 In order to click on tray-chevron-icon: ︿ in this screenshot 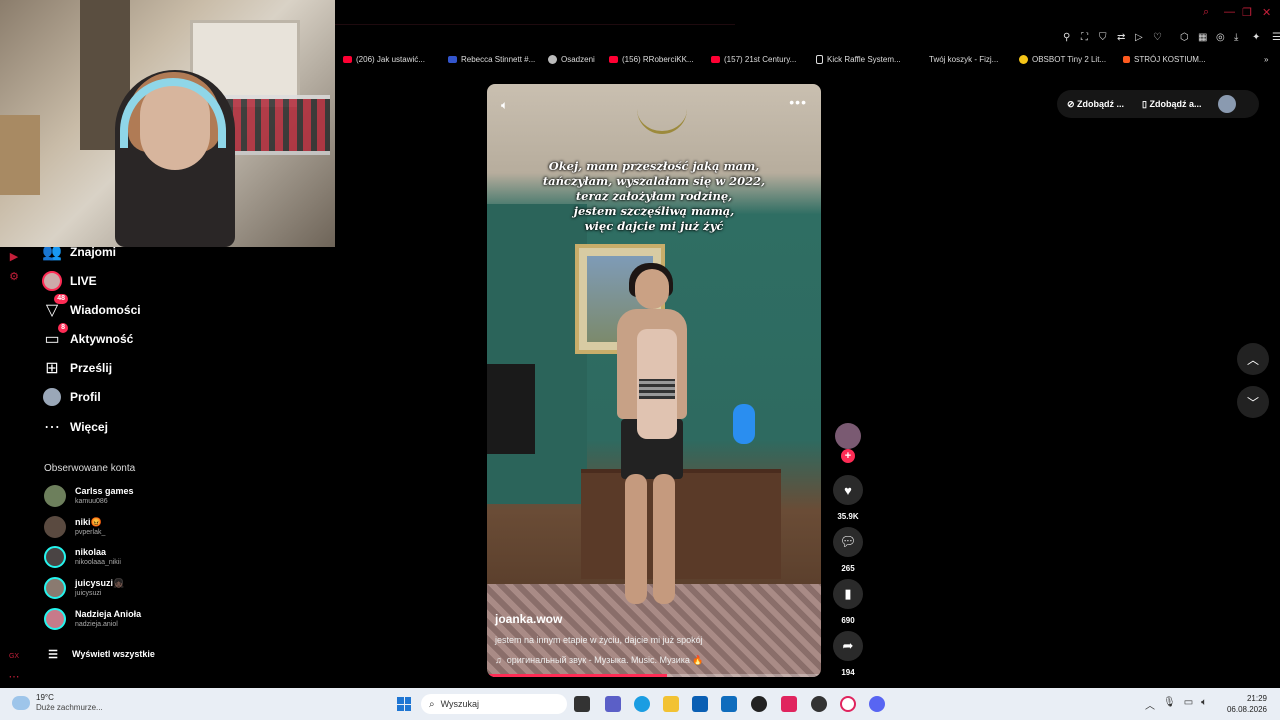, I will do `click(1150, 704)`.